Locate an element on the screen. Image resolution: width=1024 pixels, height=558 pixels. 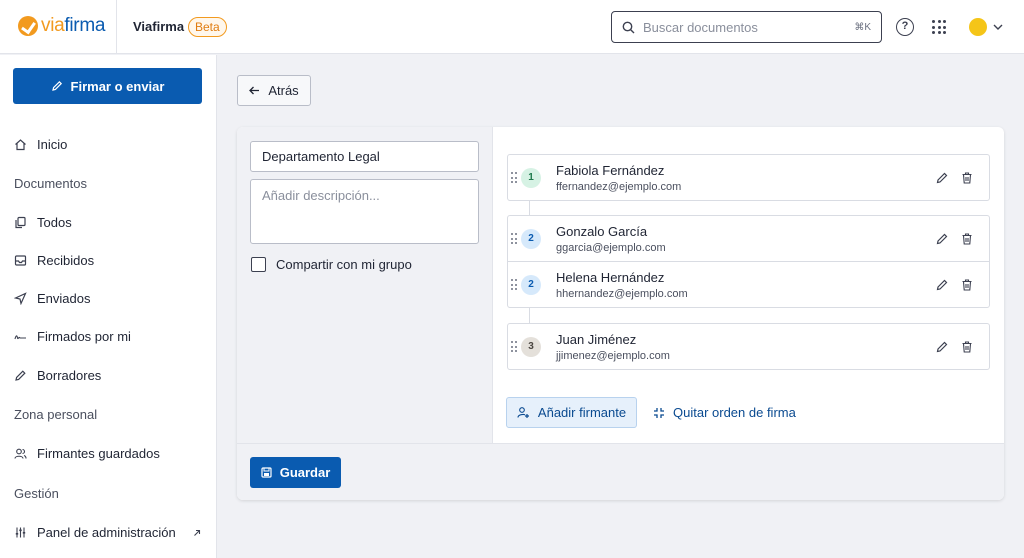
remove-signing-order-button: Quitar orden de firma is located at coordinates (724, 412).